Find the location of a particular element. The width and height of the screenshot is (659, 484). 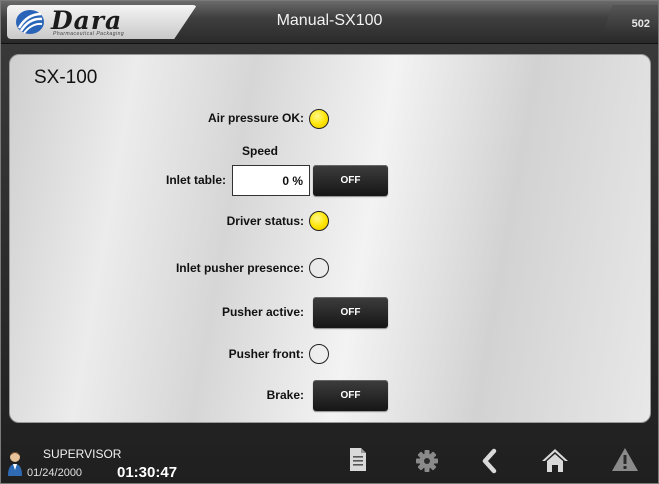

air-pressure-label: Air pressure OK: is located at coordinates (255, 118).